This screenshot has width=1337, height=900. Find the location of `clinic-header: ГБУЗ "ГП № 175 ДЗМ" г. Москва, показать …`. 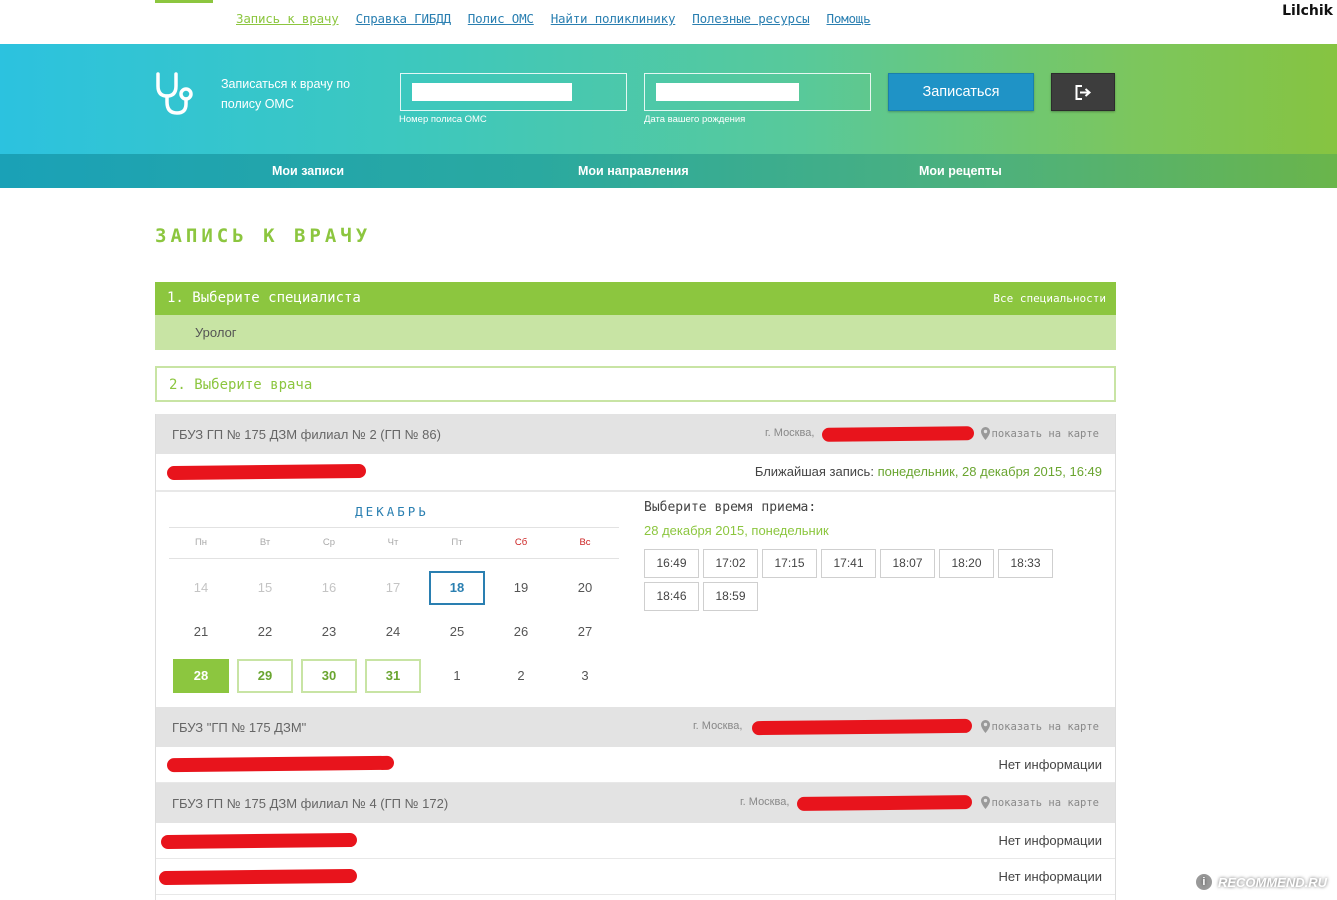

clinic-header: ГБУЗ "ГП № 175 ДЗМ" г. Москва, показать … is located at coordinates (635, 727).